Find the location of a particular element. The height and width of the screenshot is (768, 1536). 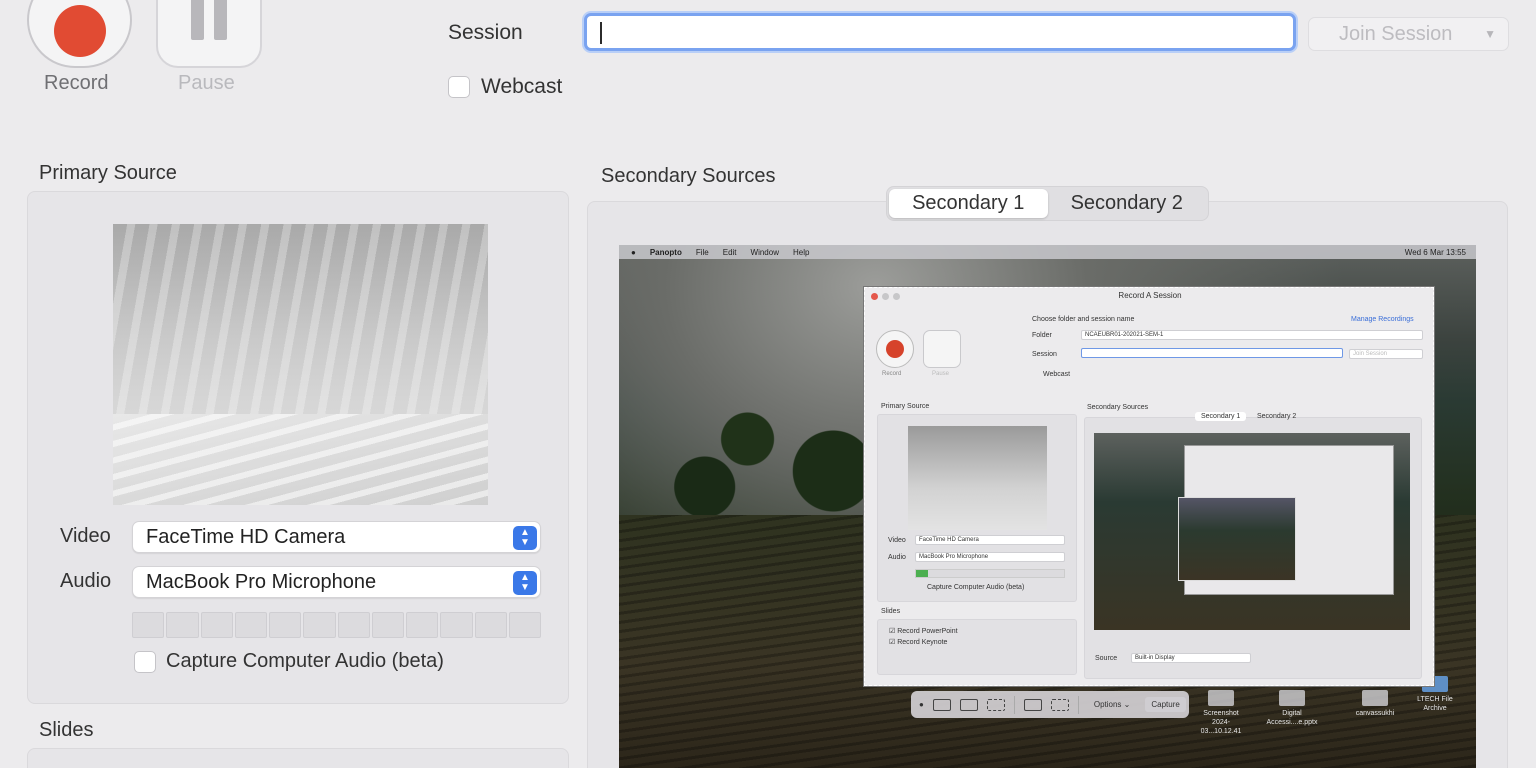

menubar-item: File is located at coordinates (702, 252).